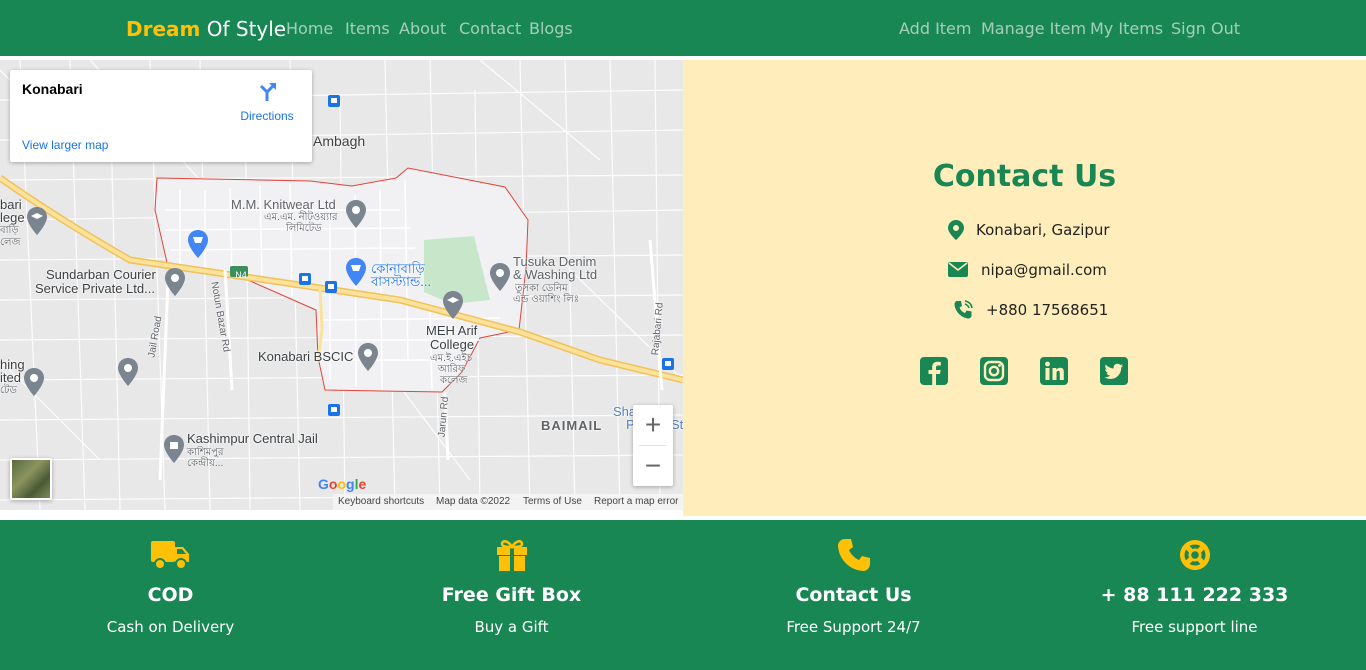  I want to click on feature-contact: Contact Us Free Support 24/7, so click(853, 595).